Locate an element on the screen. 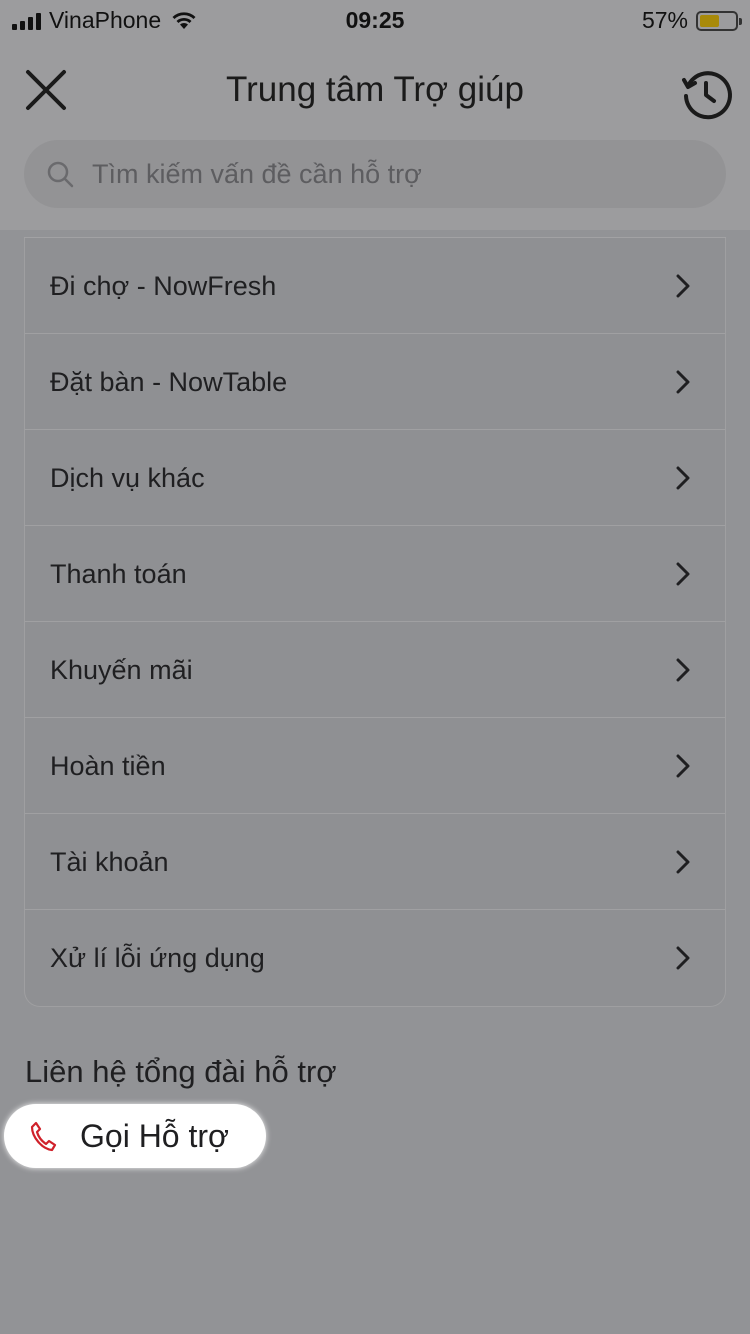 Image resolution: width=750 pixels, height=1334 pixels. battery-icon is located at coordinates (719, 20).